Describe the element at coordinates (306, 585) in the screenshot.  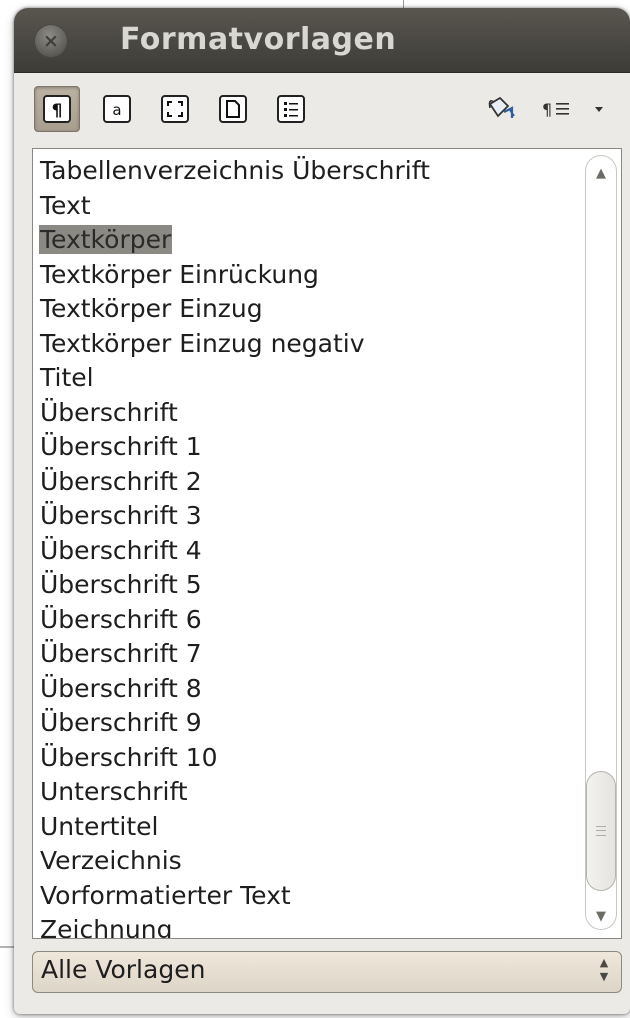
I see `list-item: Überschrift 5` at that location.